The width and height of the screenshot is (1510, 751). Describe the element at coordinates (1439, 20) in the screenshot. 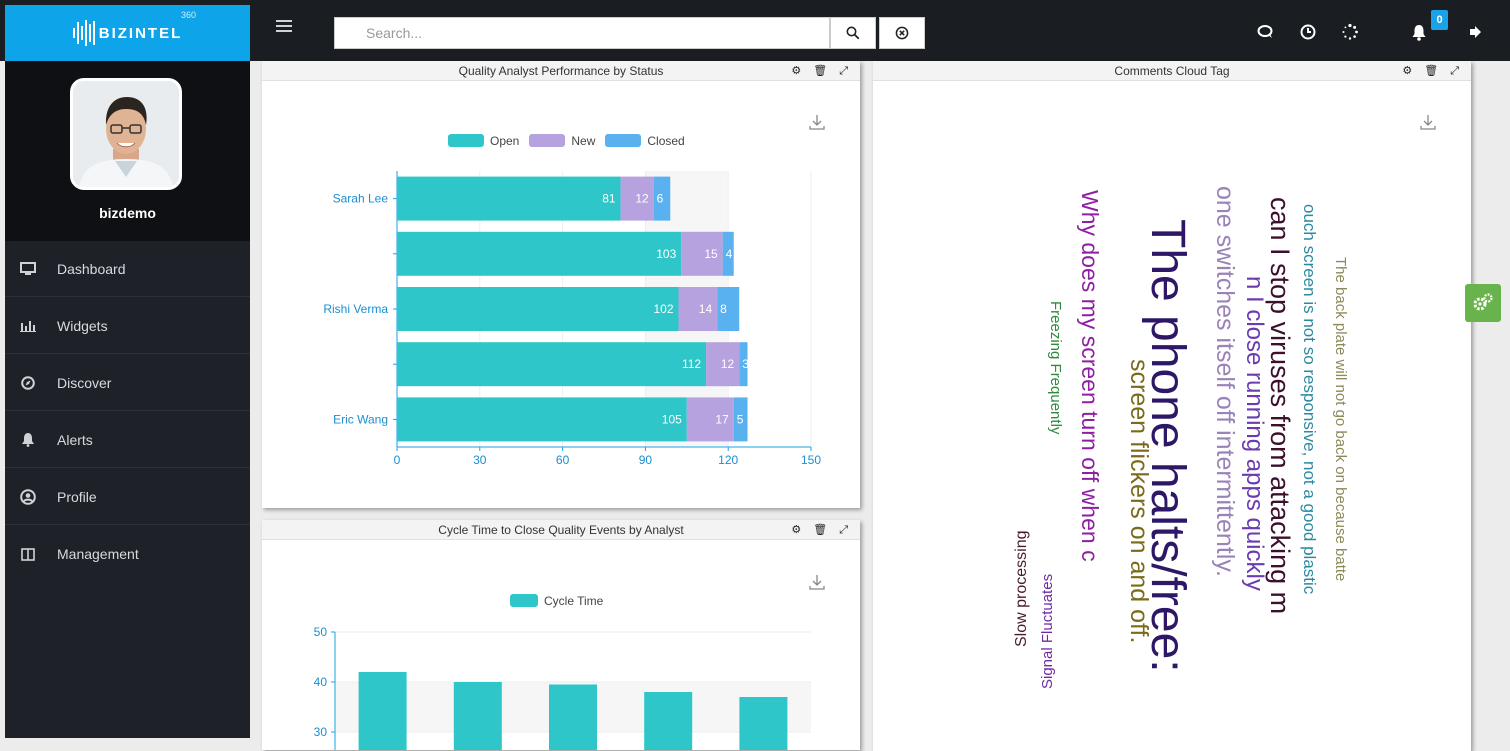

I see `notification-badge: 0` at that location.